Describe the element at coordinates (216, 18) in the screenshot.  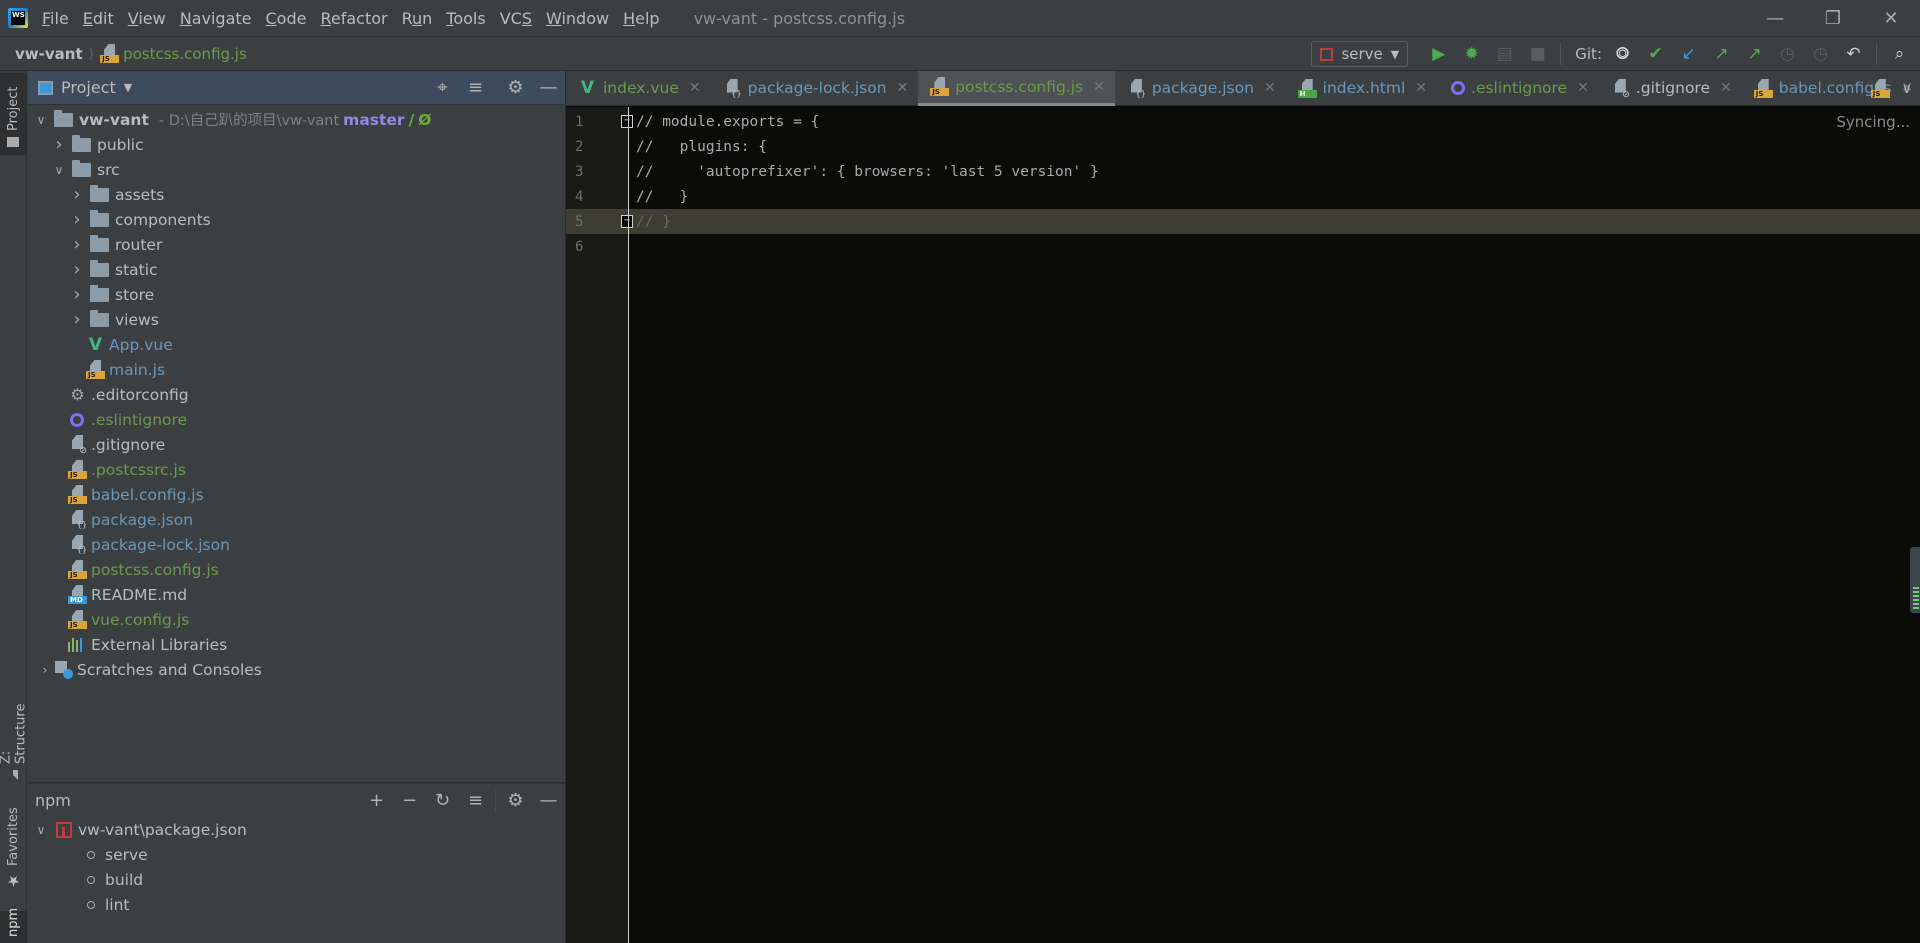
I see `menu-navigate: Navigate` at that location.